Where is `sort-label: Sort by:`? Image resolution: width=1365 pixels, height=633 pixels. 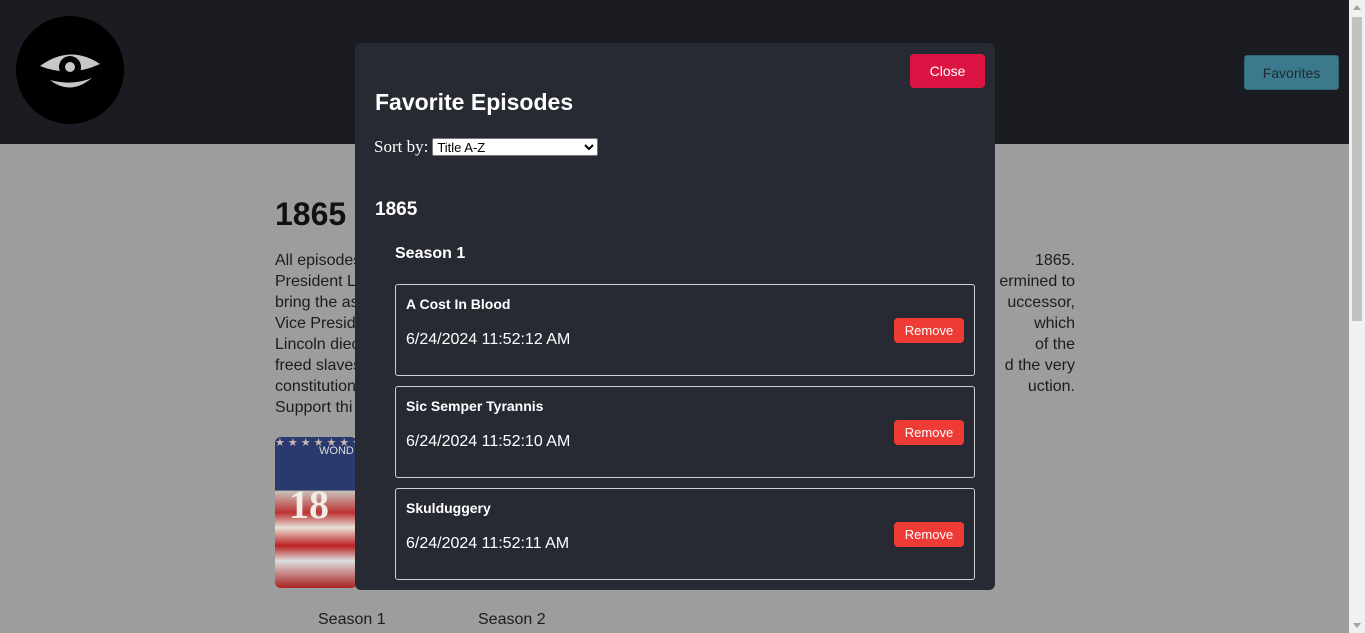
sort-label: Sort by: is located at coordinates (401, 146).